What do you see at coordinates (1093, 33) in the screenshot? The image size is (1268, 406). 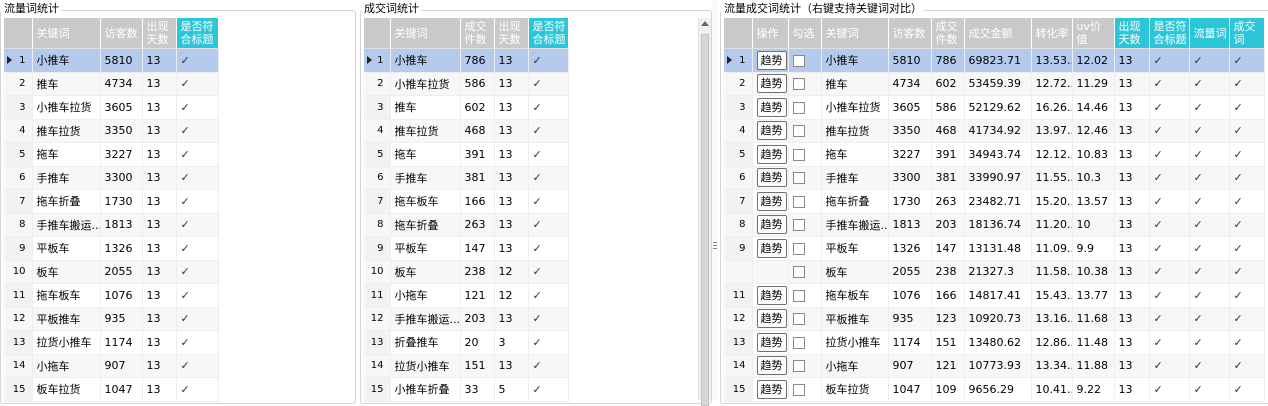 I see `col-header-uv-value: uv价值` at bounding box center [1093, 33].